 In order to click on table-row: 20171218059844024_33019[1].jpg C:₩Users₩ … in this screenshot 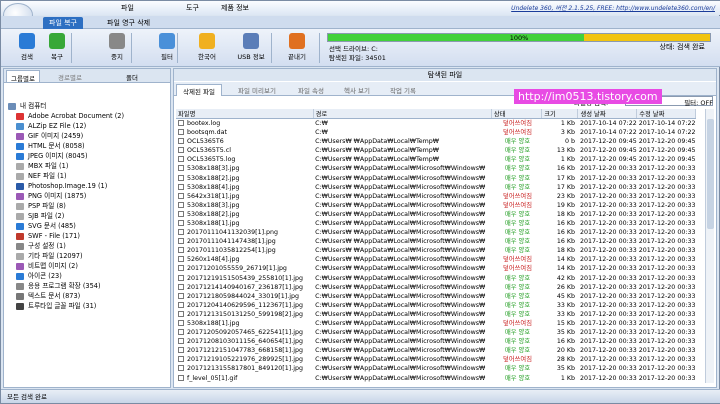, I will do `click(436, 296)`.